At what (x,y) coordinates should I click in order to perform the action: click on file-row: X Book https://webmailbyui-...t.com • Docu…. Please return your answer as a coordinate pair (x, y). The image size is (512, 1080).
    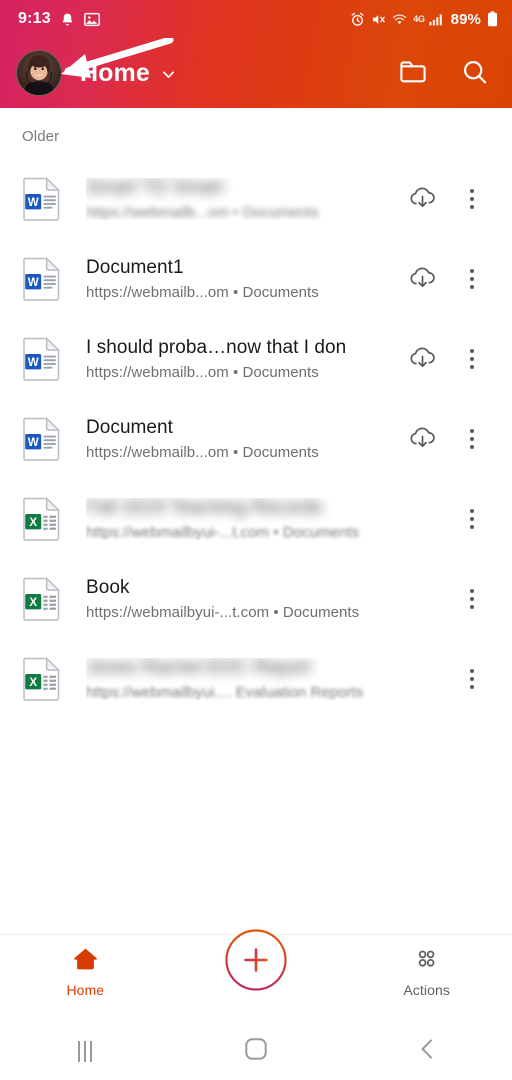
    Looking at the image, I should click on (256, 599).